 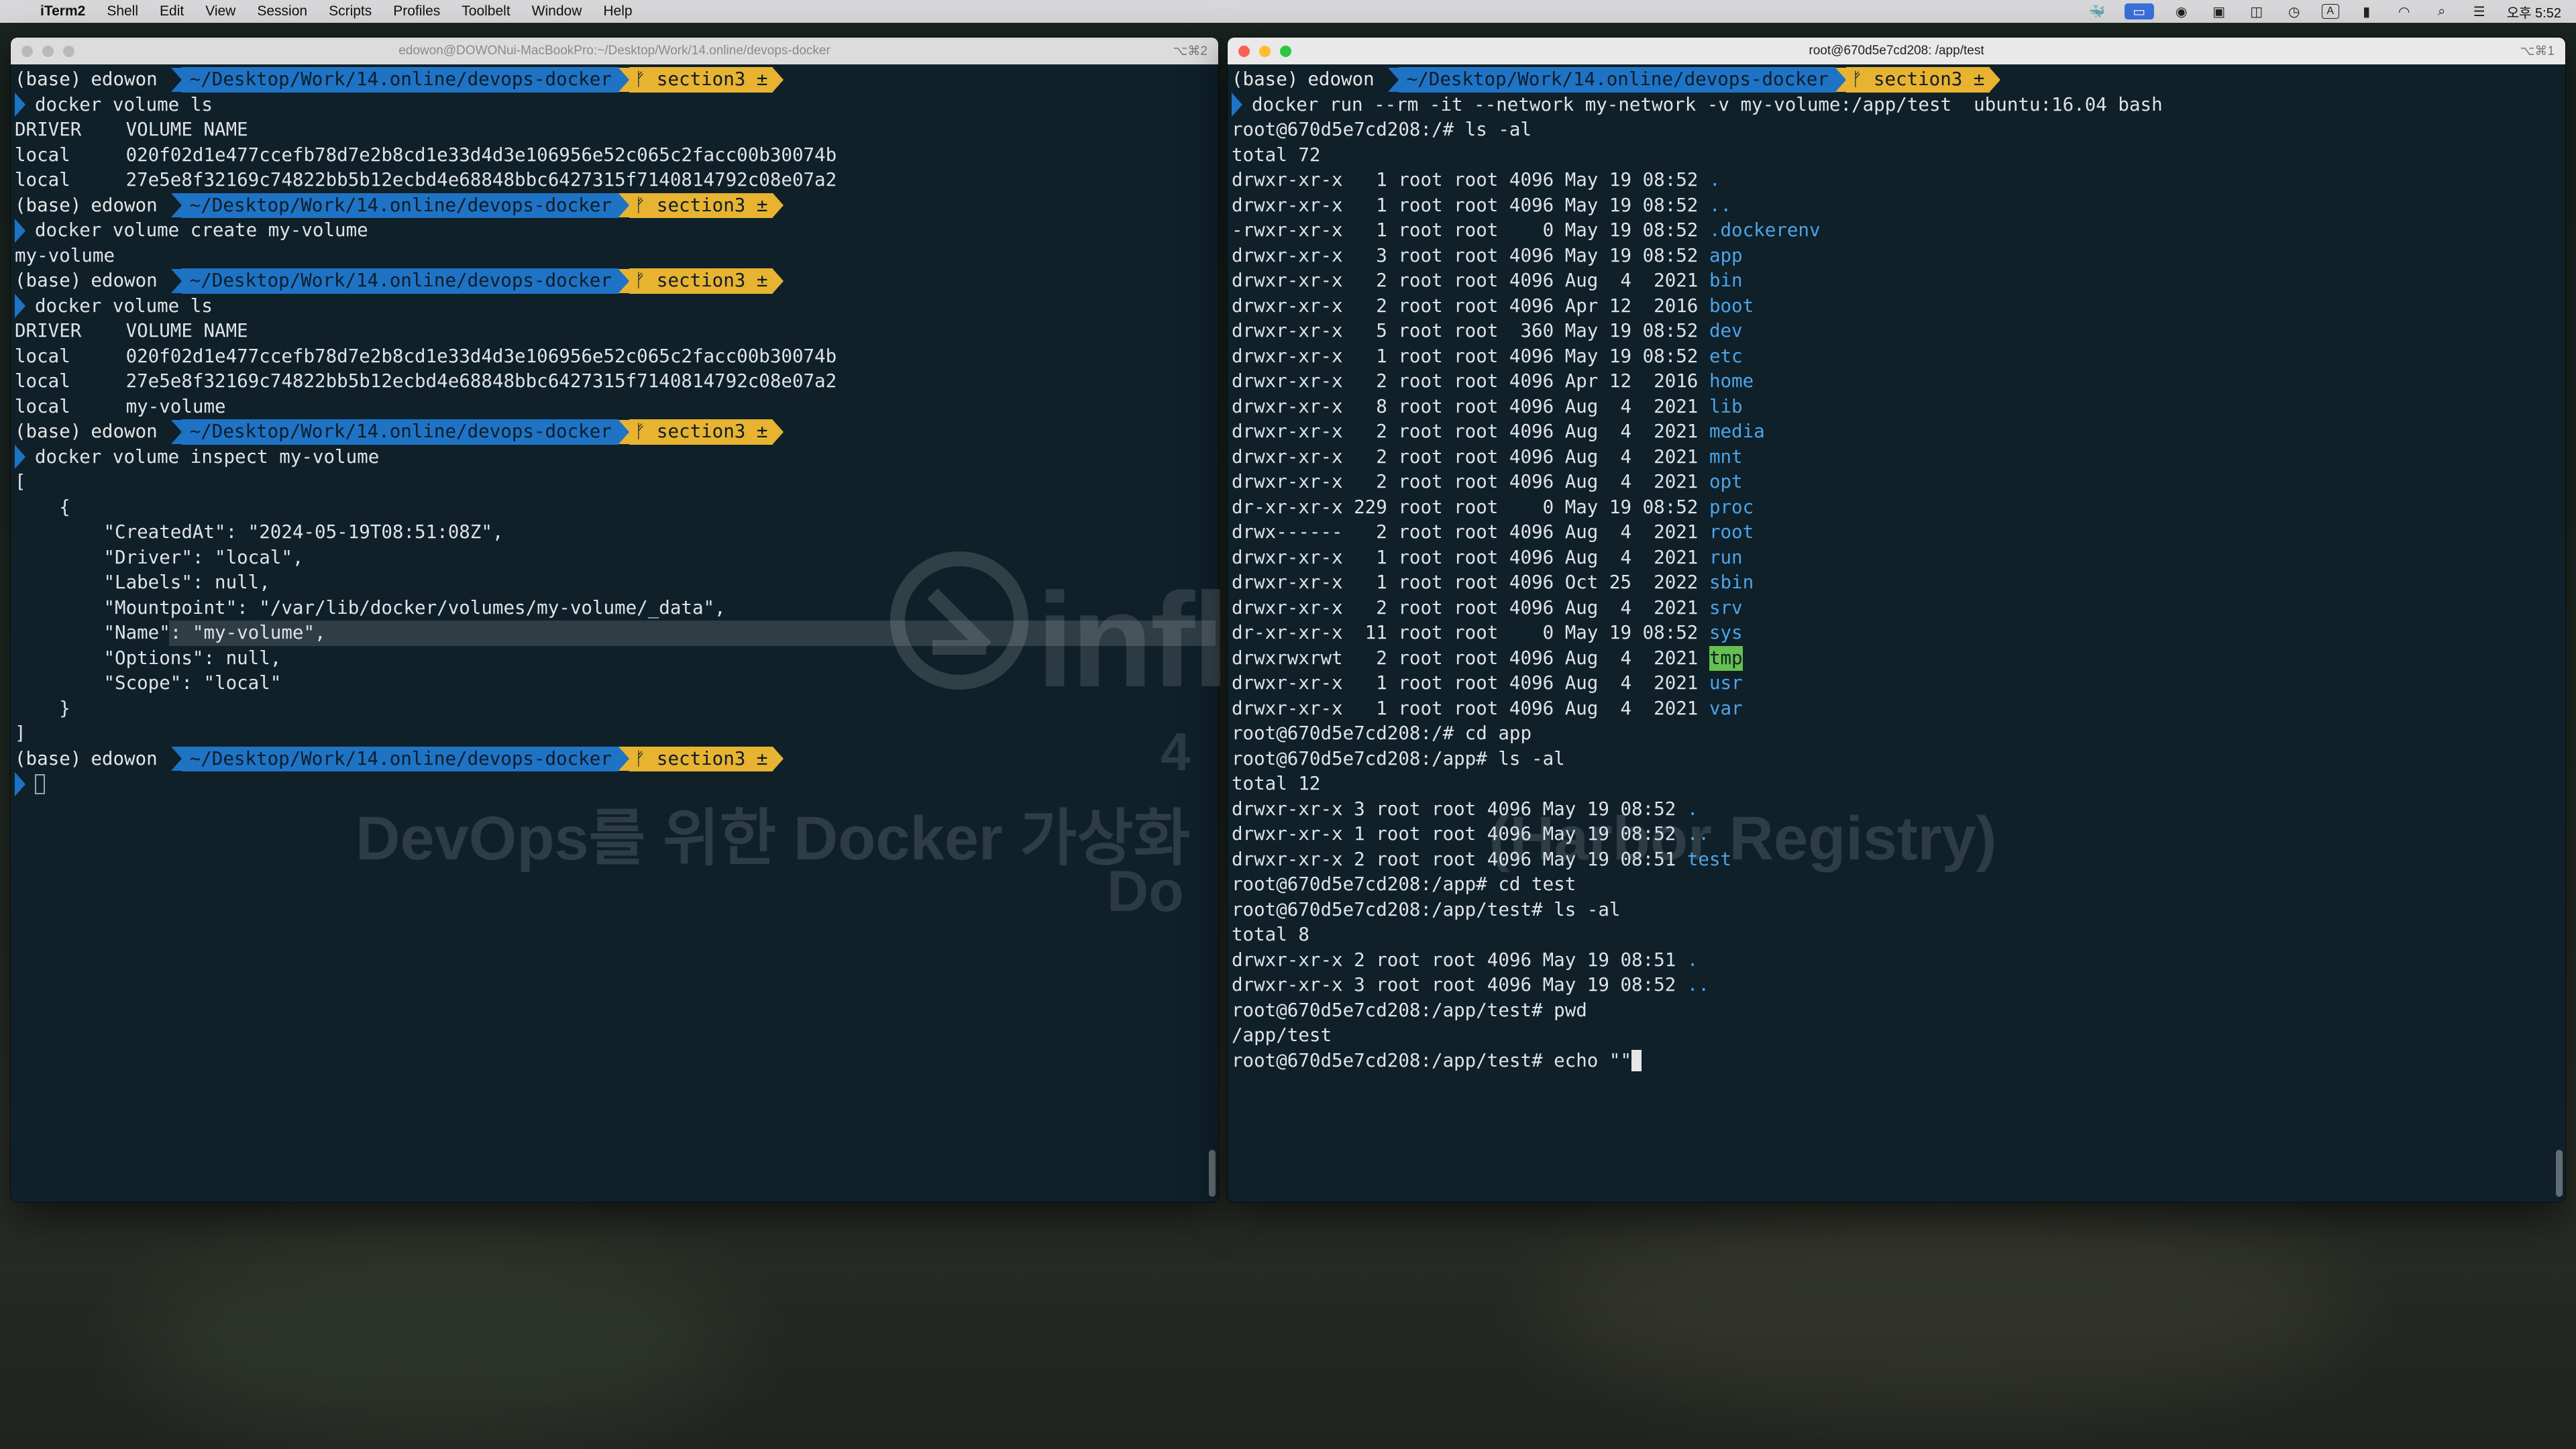 I want to click on right-window-titlebar: root@670d5e7cd208: /app/test ⌥⌘1, so click(x=1896, y=51).